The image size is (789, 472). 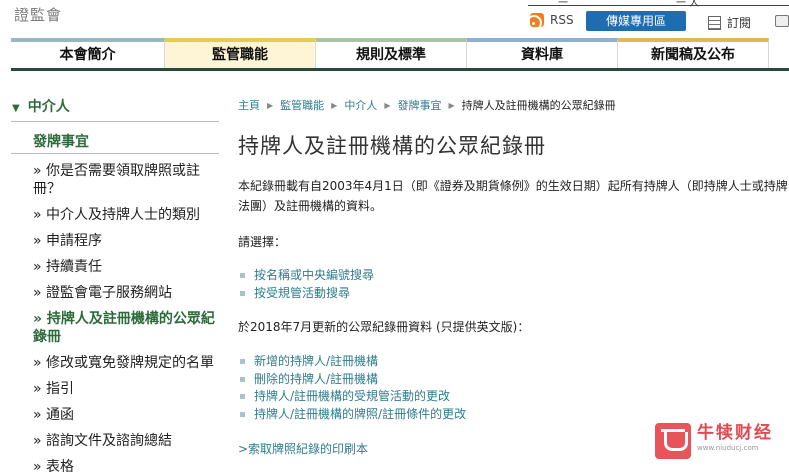 I want to click on search-link-list: 按名稱或中央編號搜尋 按受規管活動搜尋, so click(x=307, y=284).